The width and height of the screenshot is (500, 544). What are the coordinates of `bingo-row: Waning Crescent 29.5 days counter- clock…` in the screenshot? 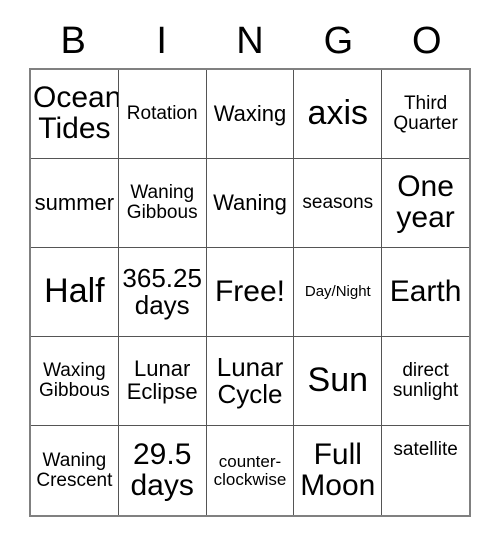 It's located at (250, 470).